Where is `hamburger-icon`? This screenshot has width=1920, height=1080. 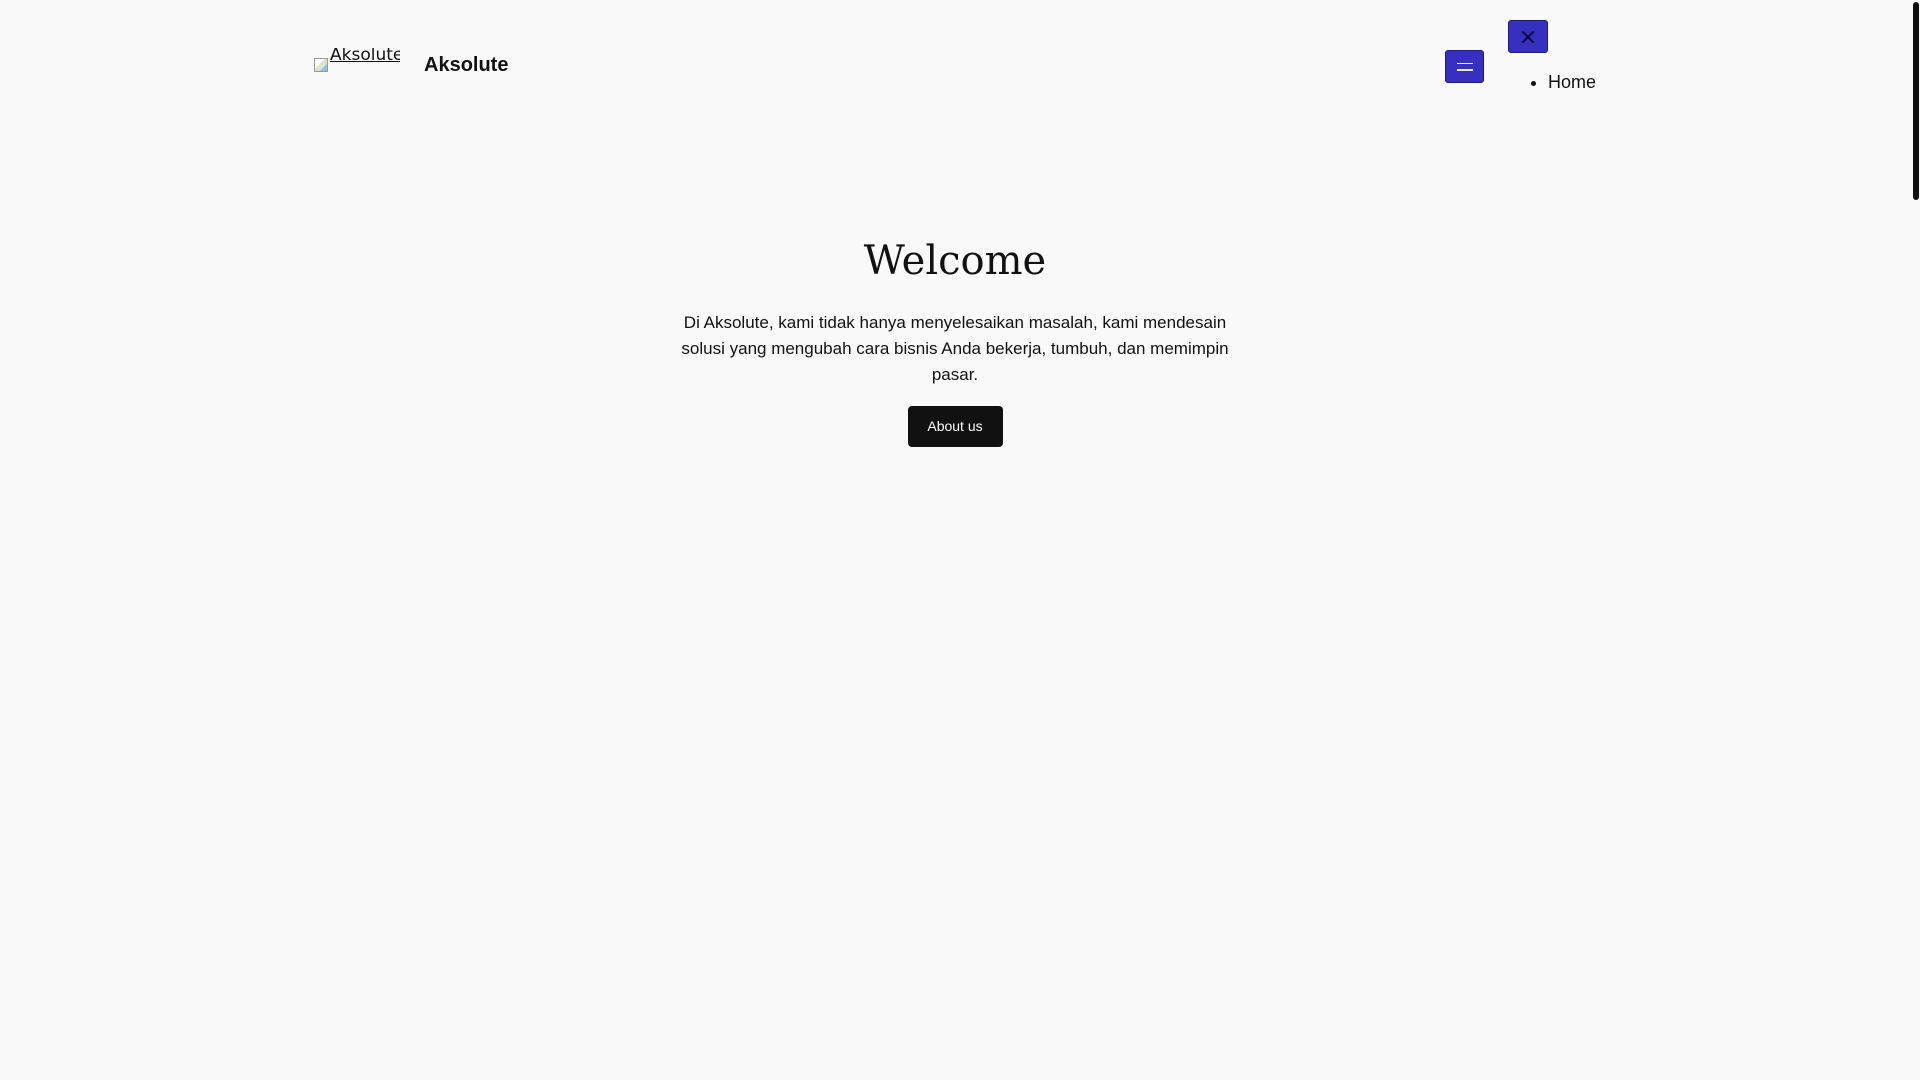 hamburger-icon is located at coordinates (1464, 66).